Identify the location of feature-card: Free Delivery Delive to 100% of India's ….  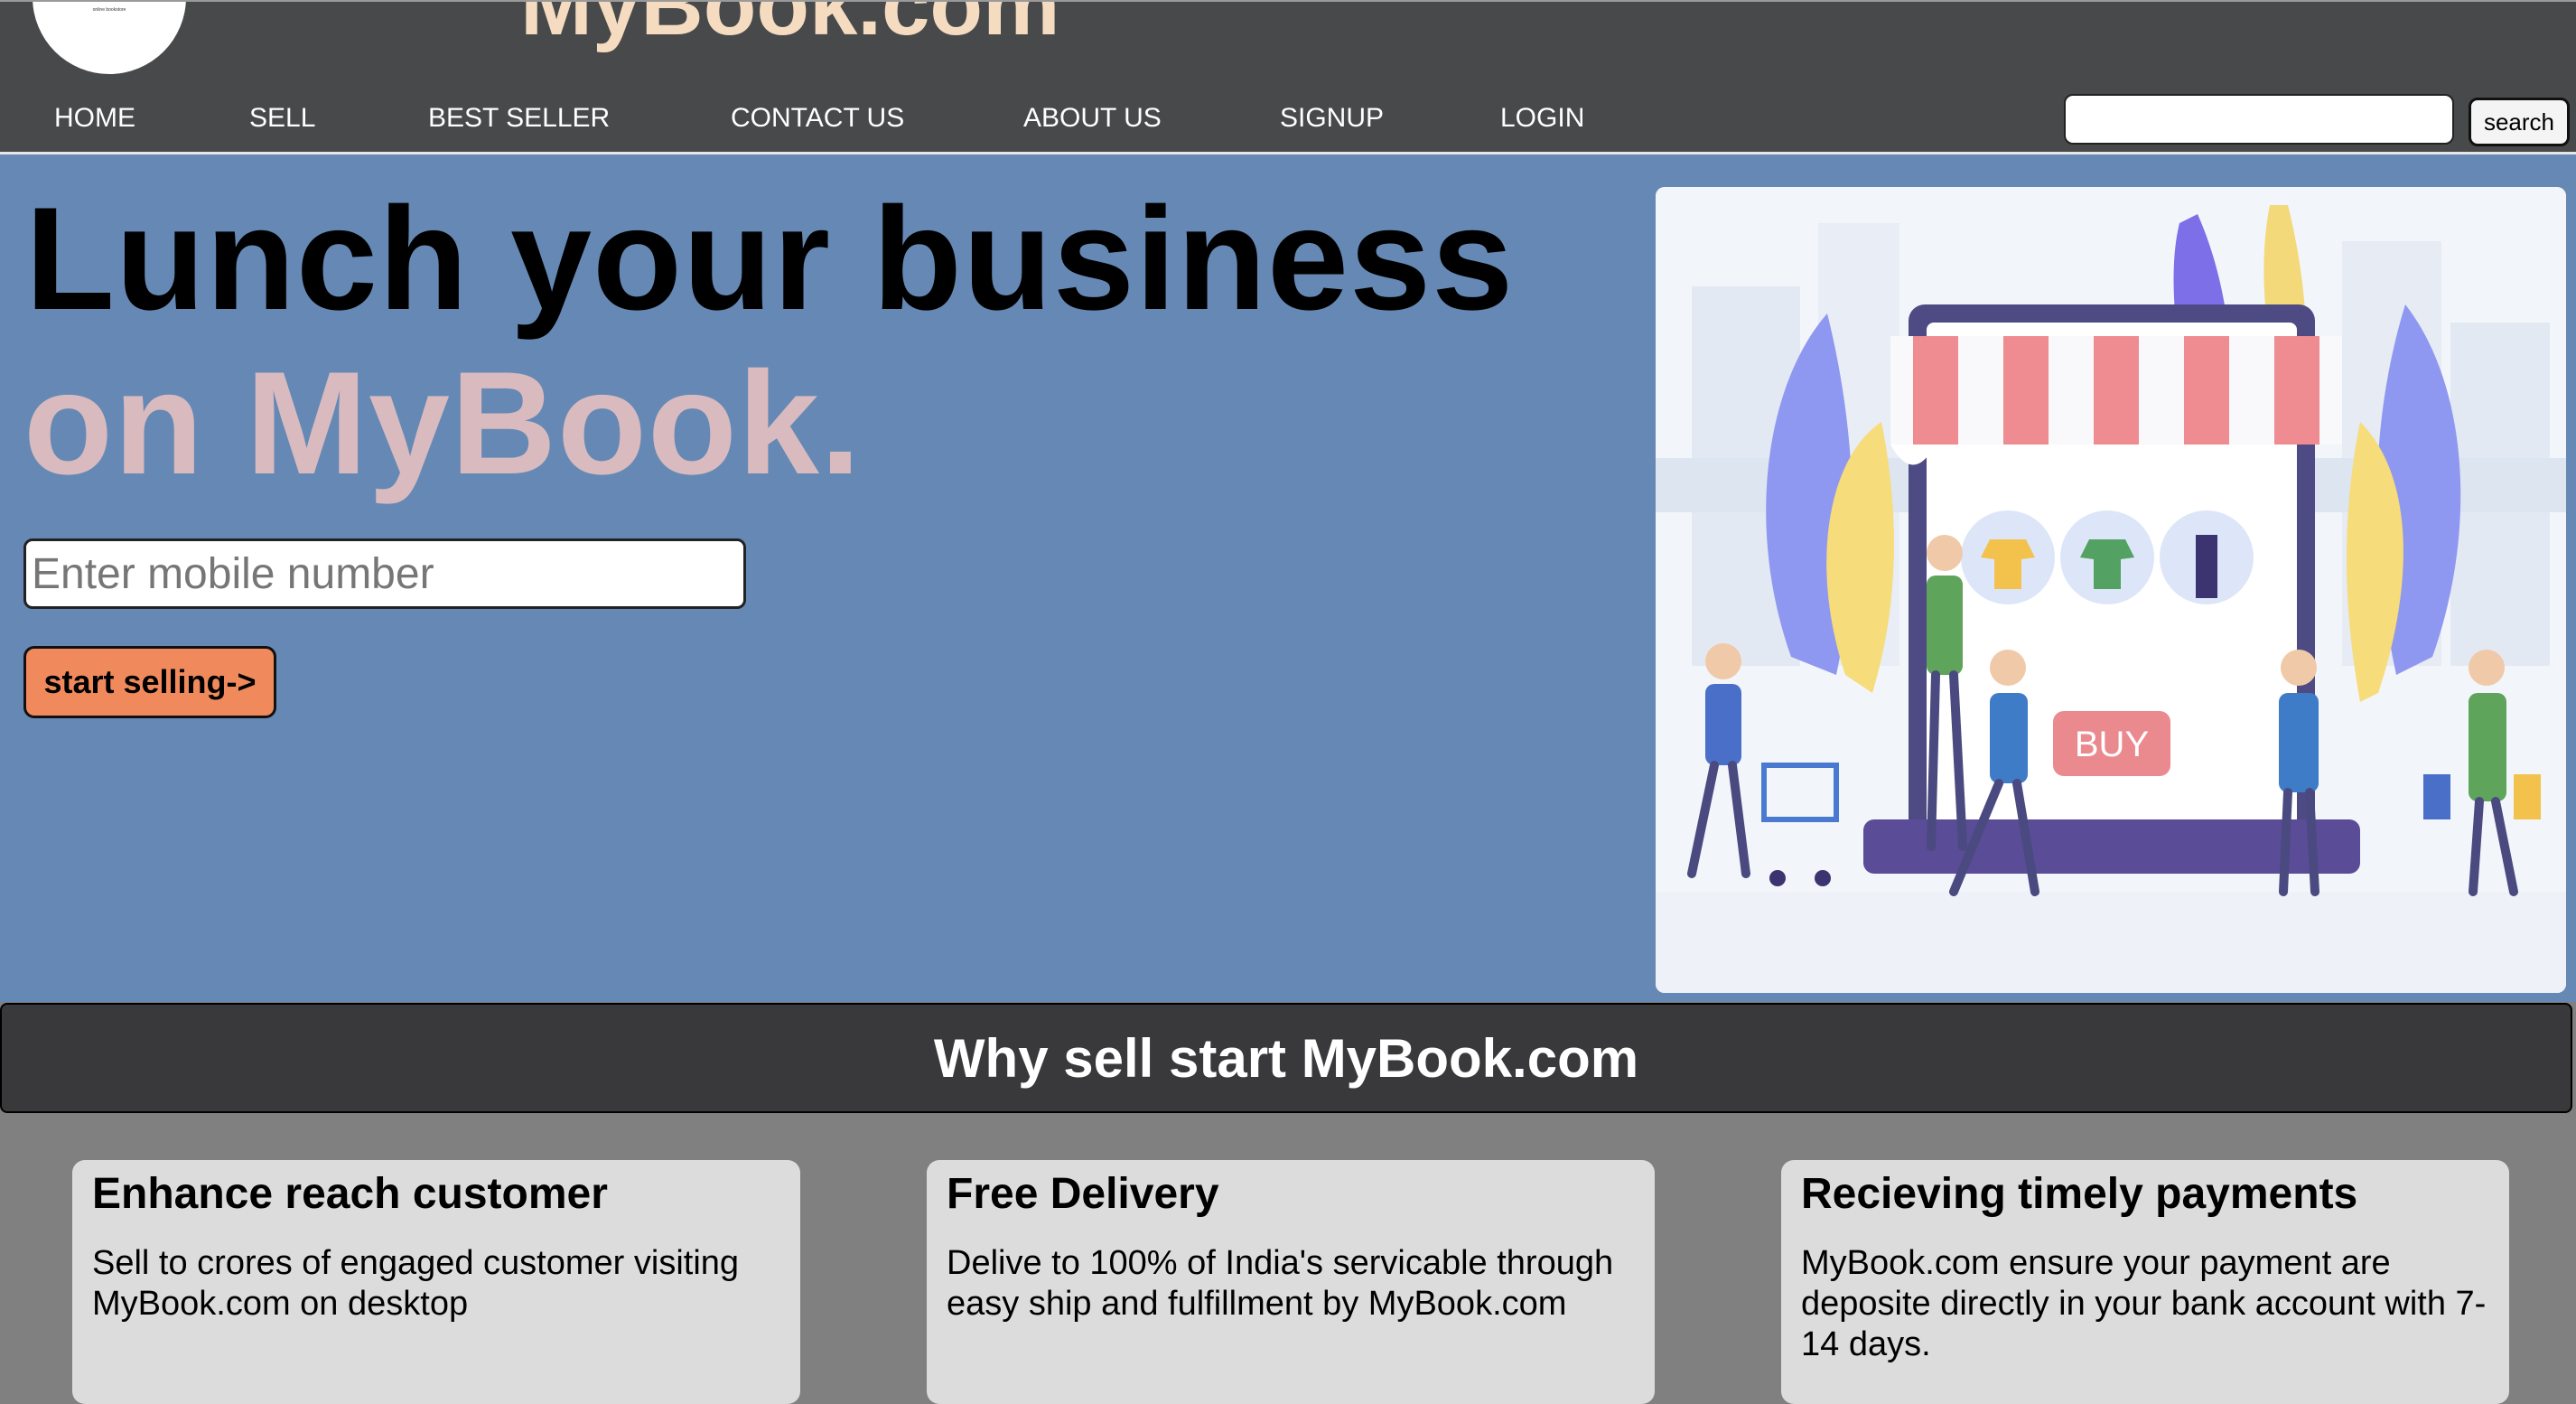
(1291, 1282).